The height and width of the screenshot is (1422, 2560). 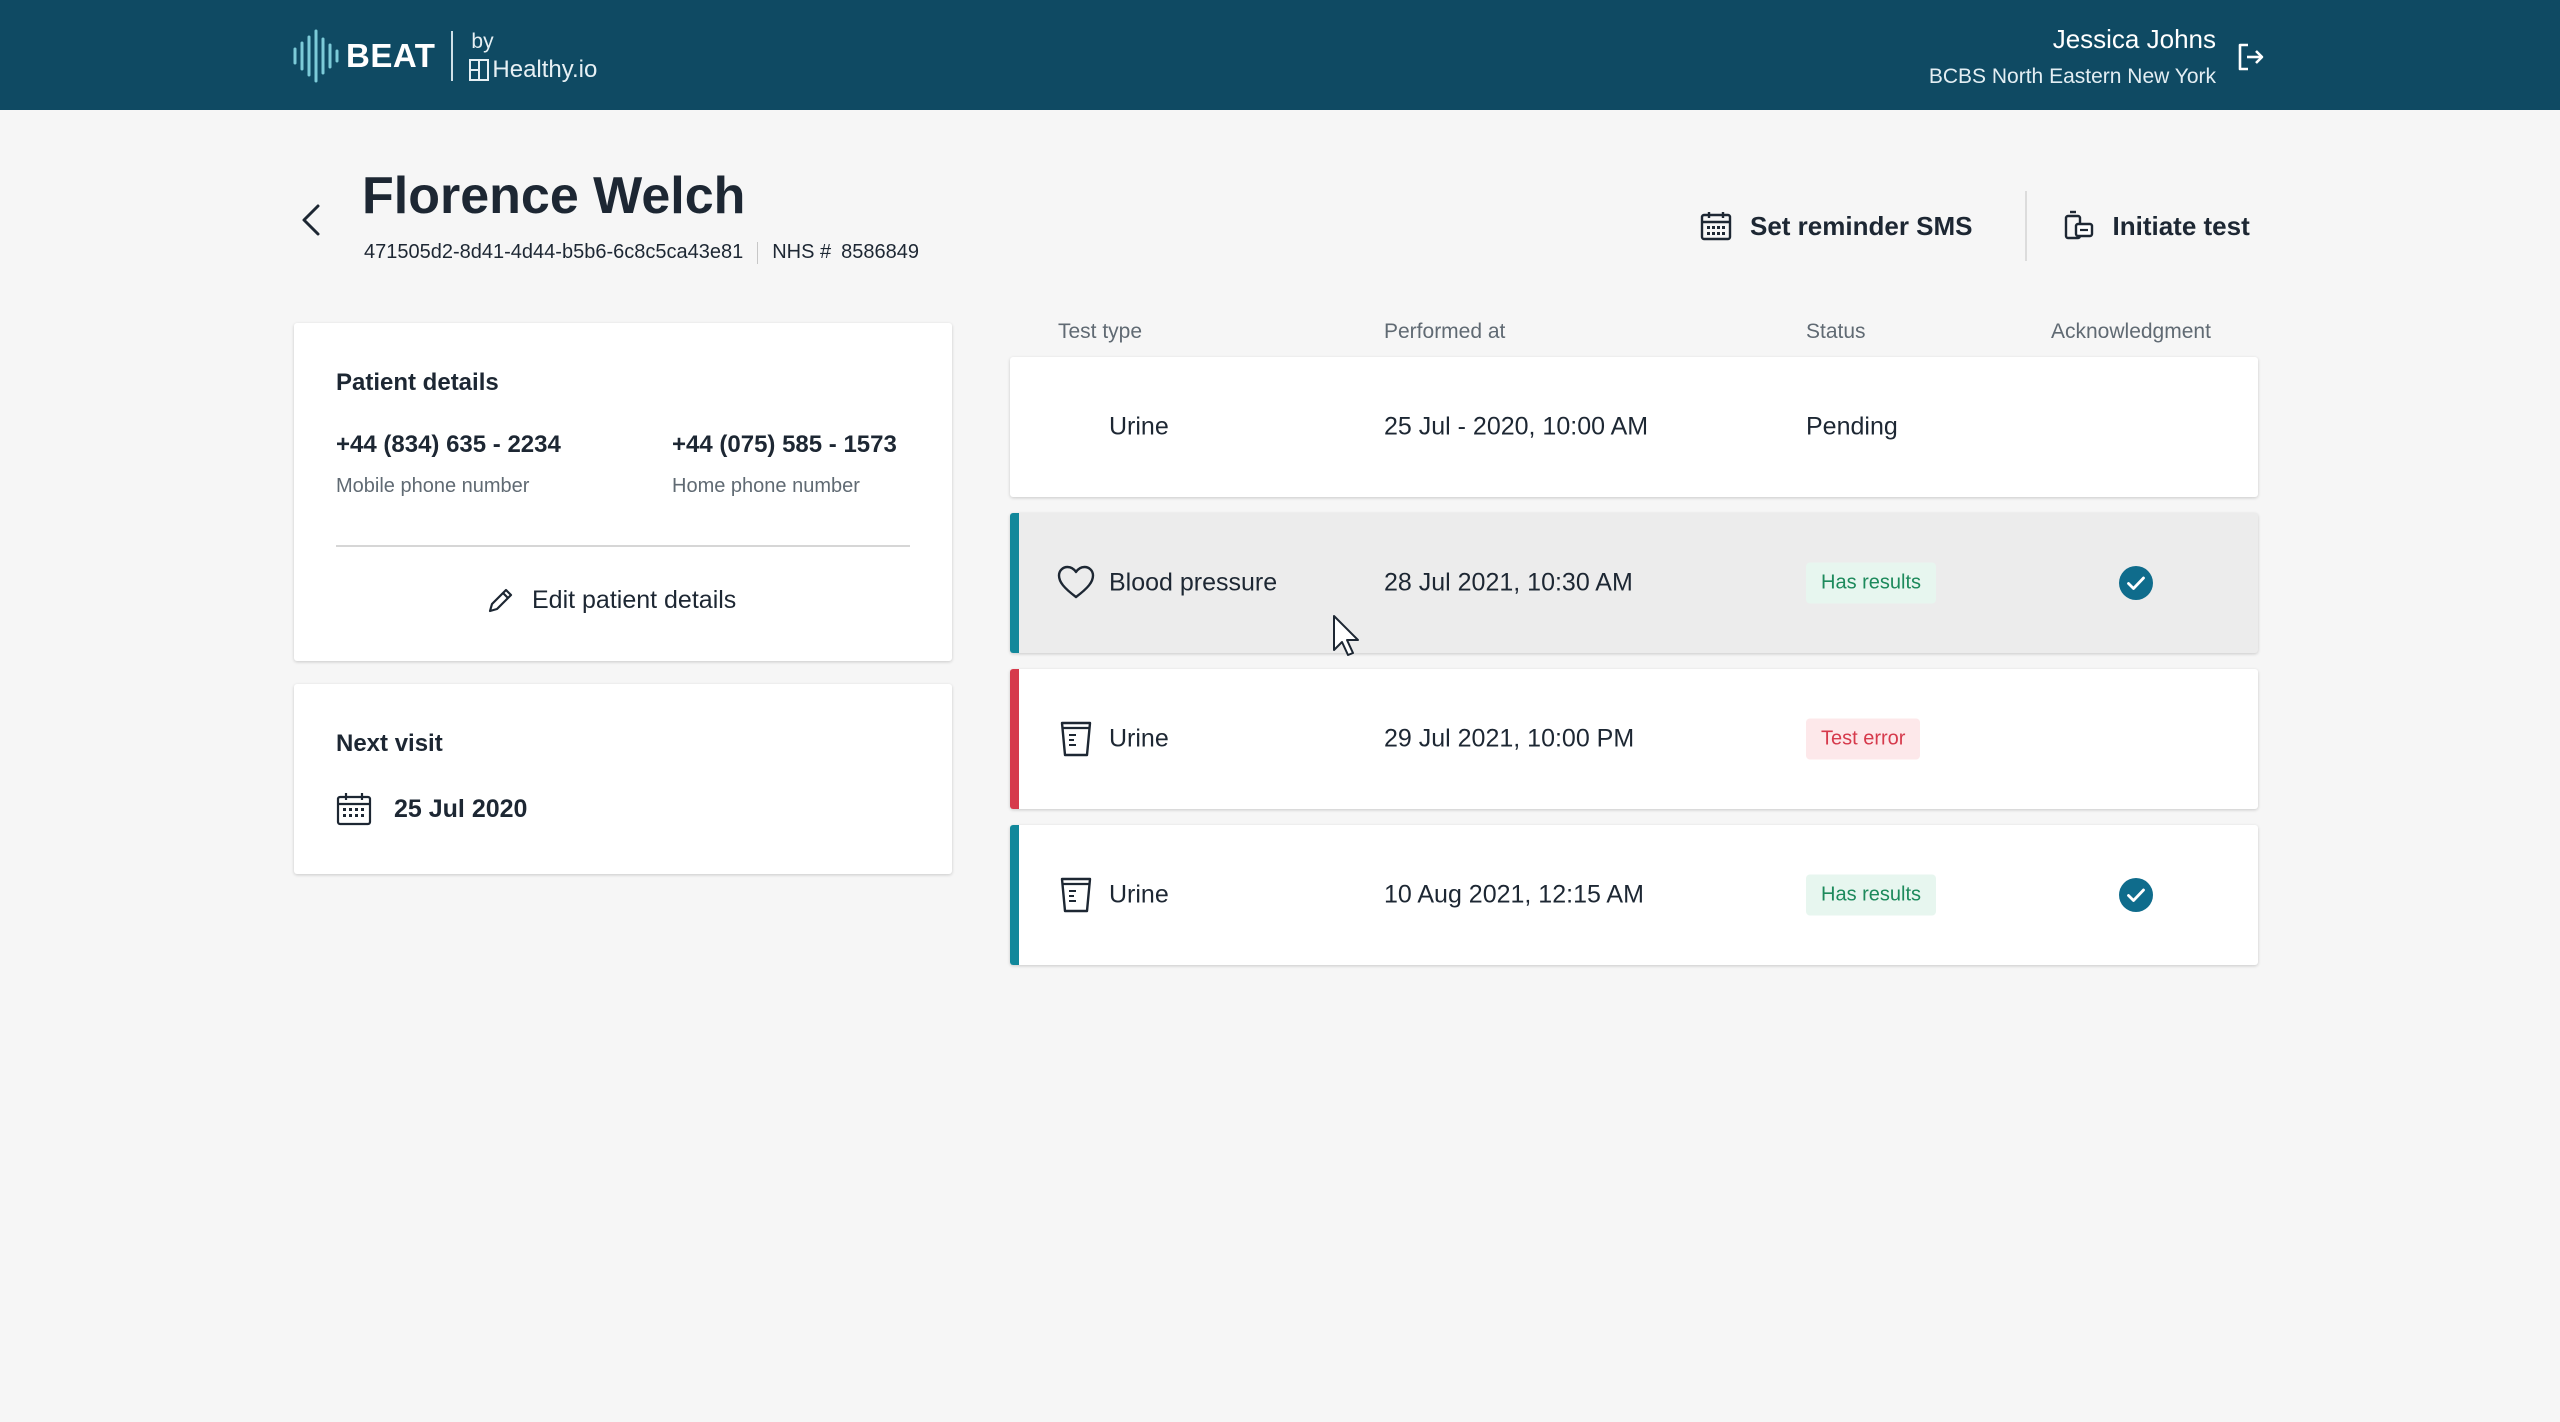 What do you see at coordinates (389, 743) in the screenshot?
I see `next-visit-title: Next visit` at bounding box center [389, 743].